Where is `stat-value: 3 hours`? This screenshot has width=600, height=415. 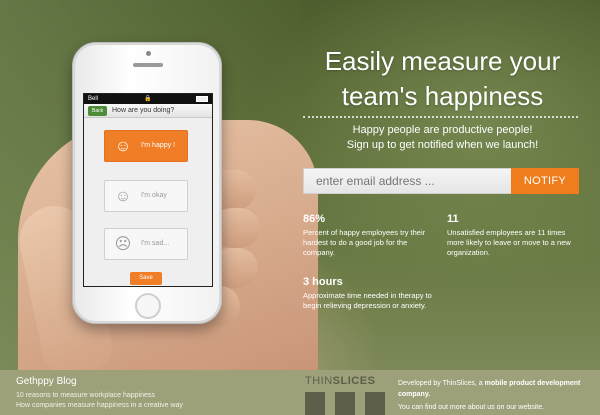 stat-value: 3 hours is located at coordinates (323, 282).